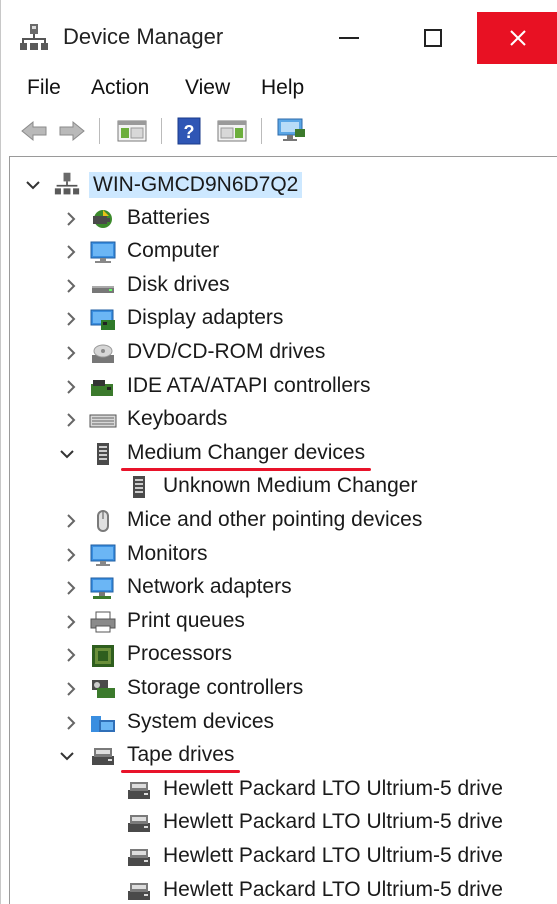  I want to click on tree-category-item: Print queues, so click(279, 622).